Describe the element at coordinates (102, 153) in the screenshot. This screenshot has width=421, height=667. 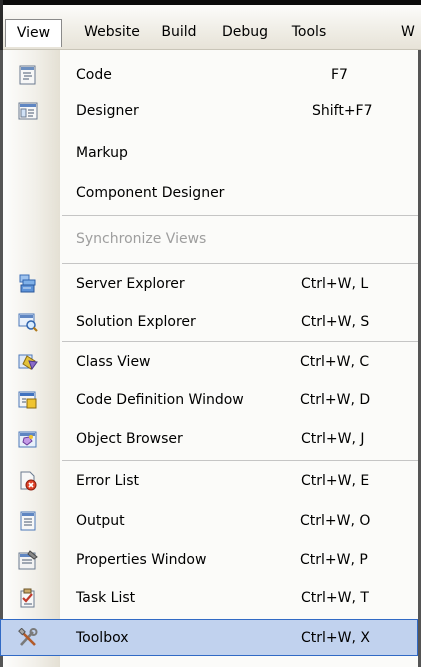
I see `menu-item-label: Markup` at that location.